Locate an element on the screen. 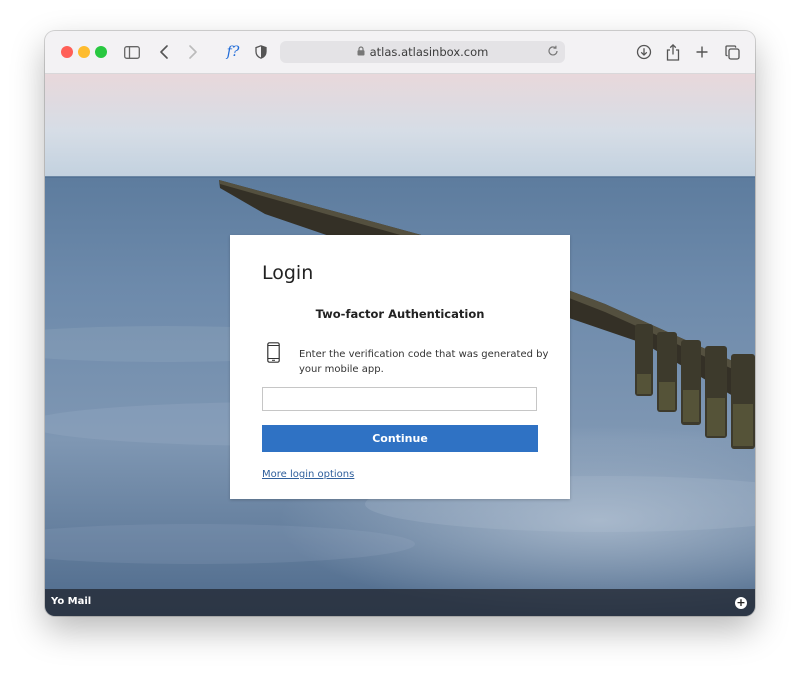 This screenshot has width=800, height=676. tabs-overview-icon is located at coordinates (732, 52).